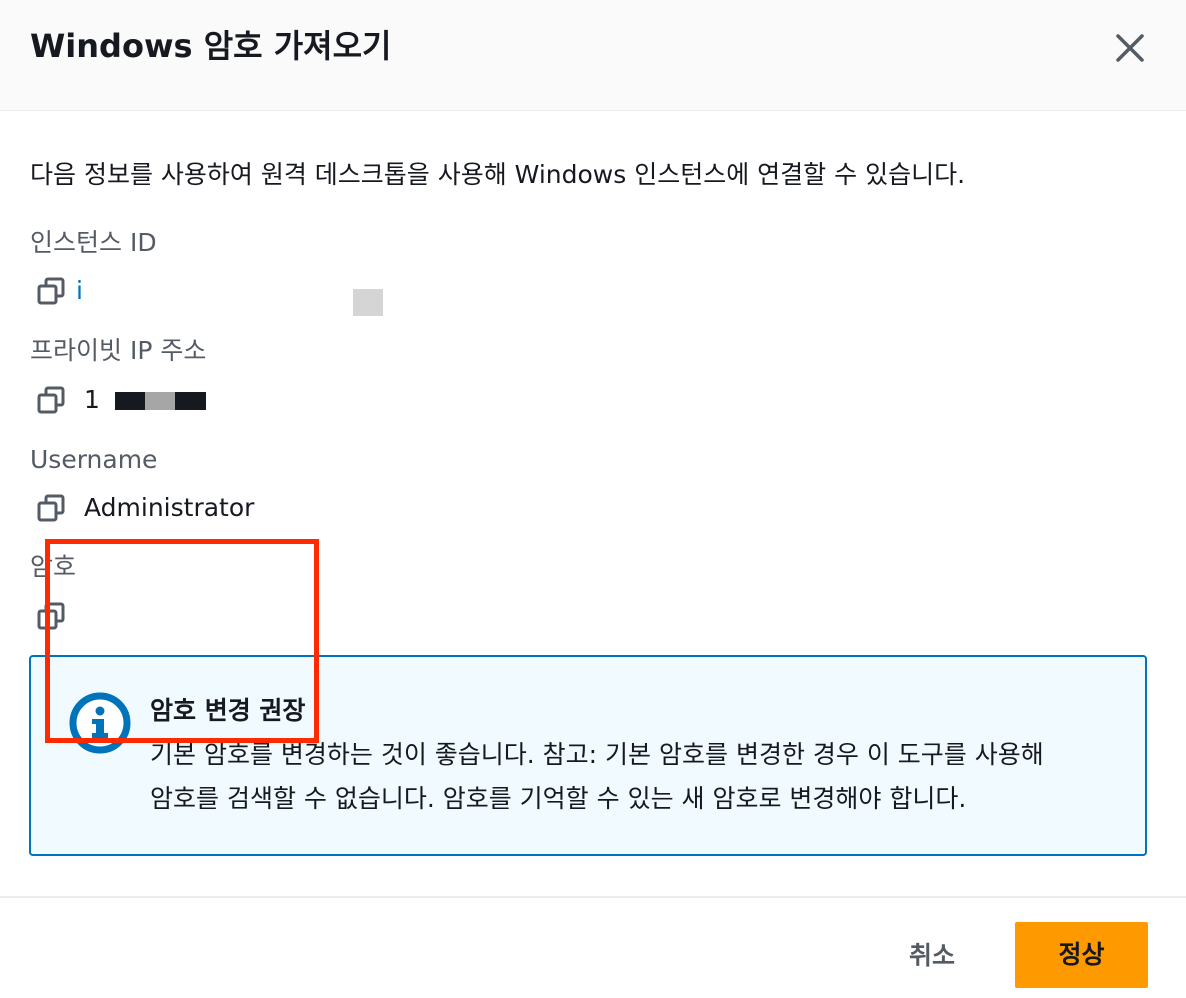 This screenshot has height=998, width=1186. What do you see at coordinates (932, 956) in the screenshot?
I see `cancel-button: 취소` at bounding box center [932, 956].